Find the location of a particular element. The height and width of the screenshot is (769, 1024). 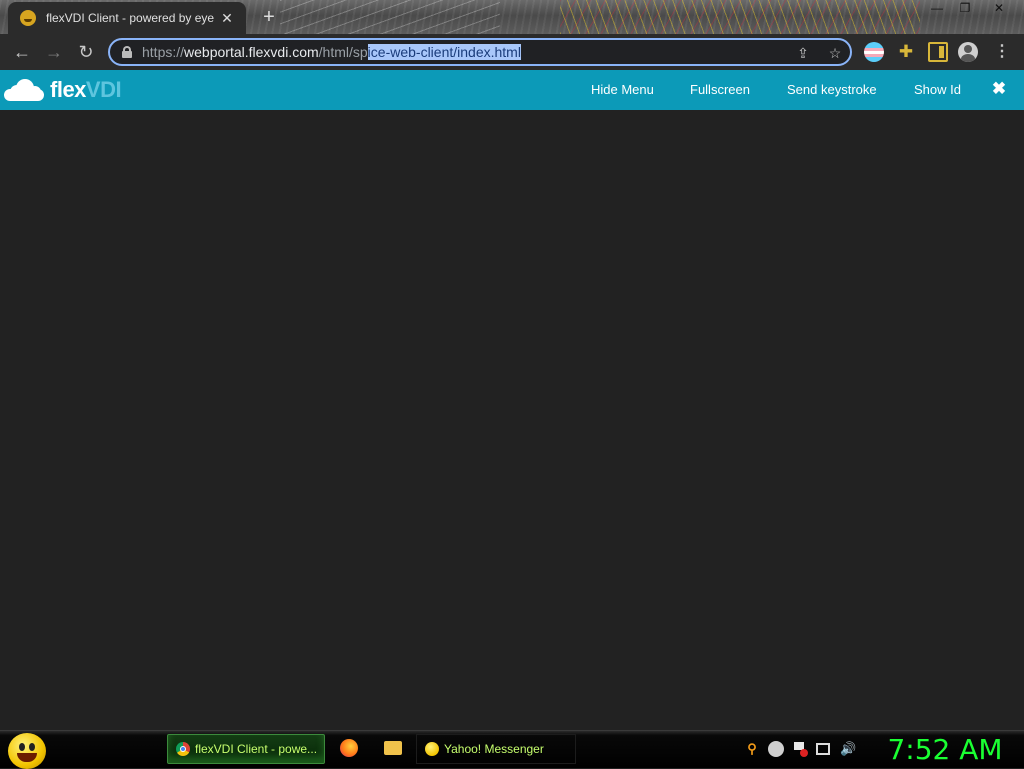

smiley-mouth is located at coordinates (27, 757).